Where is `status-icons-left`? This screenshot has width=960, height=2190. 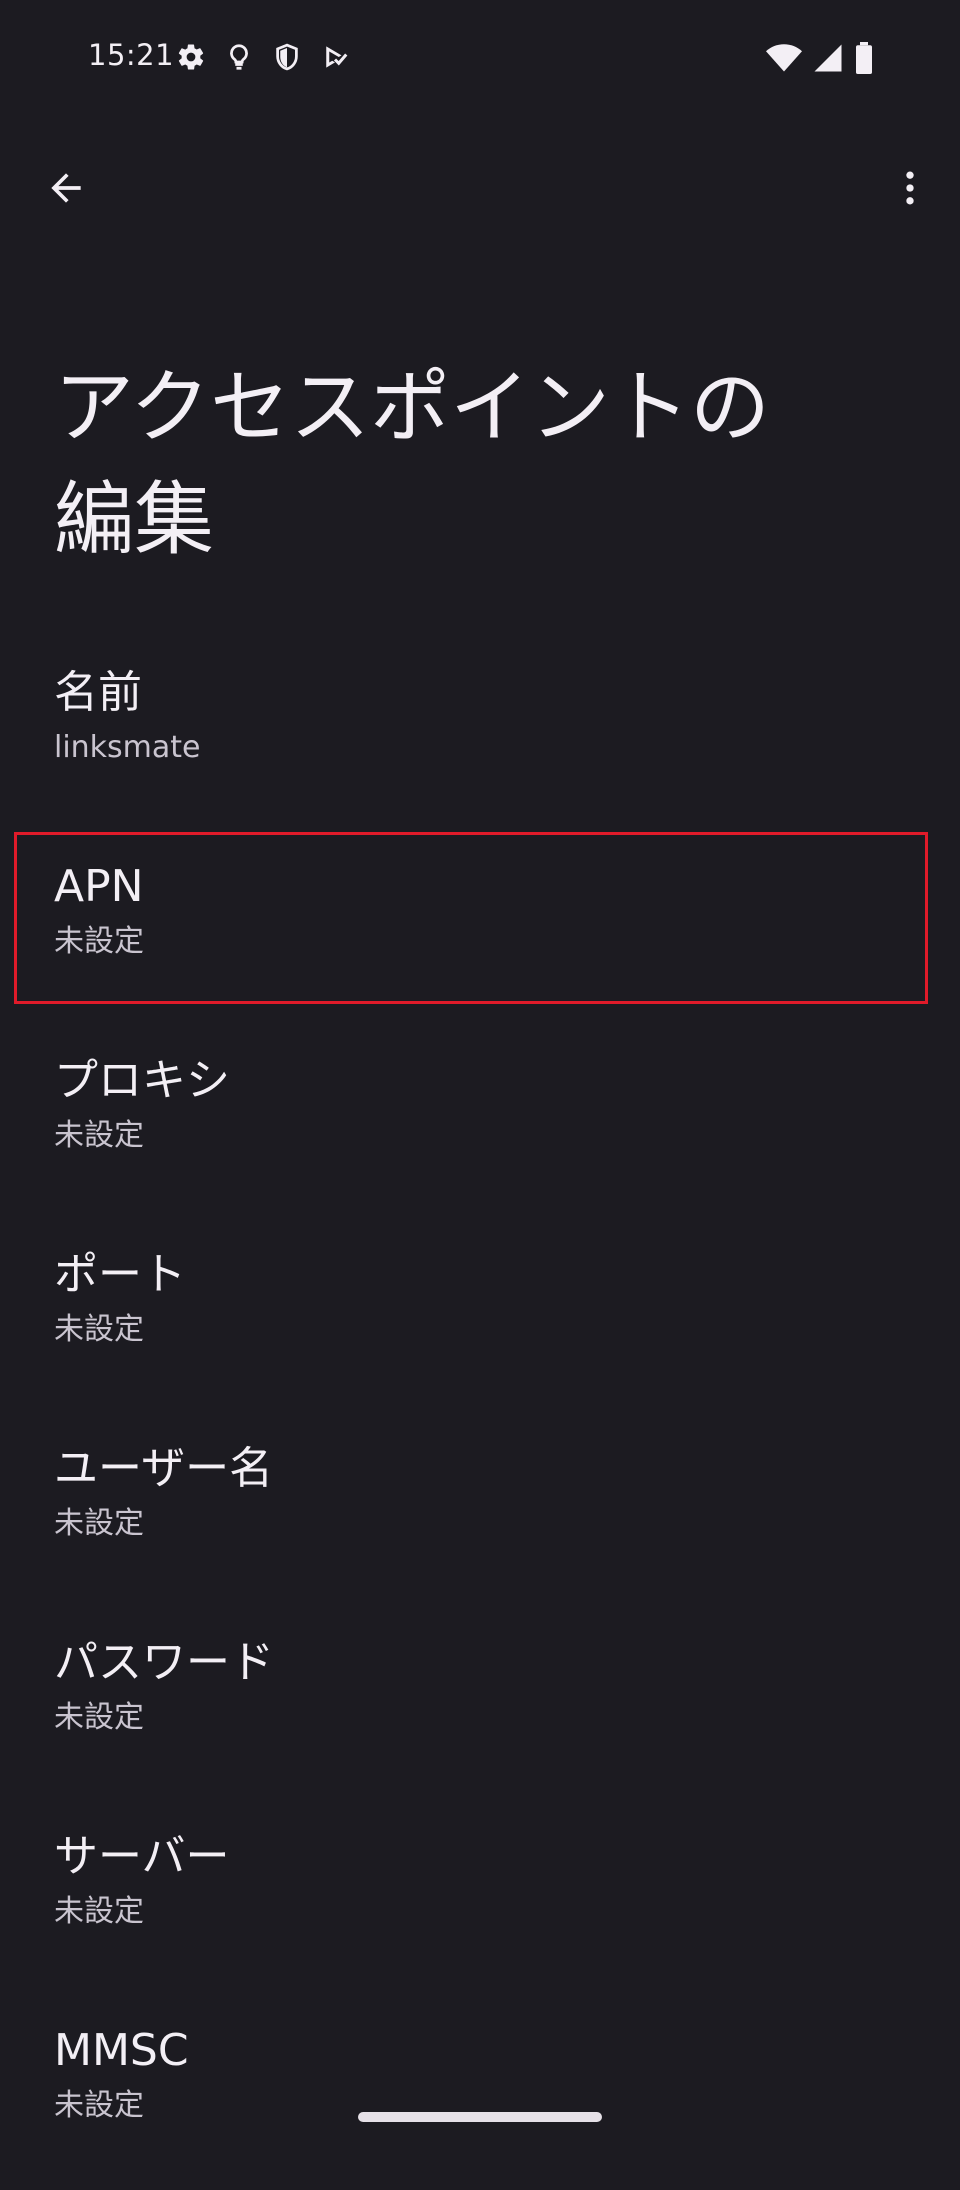
status-icons-left is located at coordinates (263, 57).